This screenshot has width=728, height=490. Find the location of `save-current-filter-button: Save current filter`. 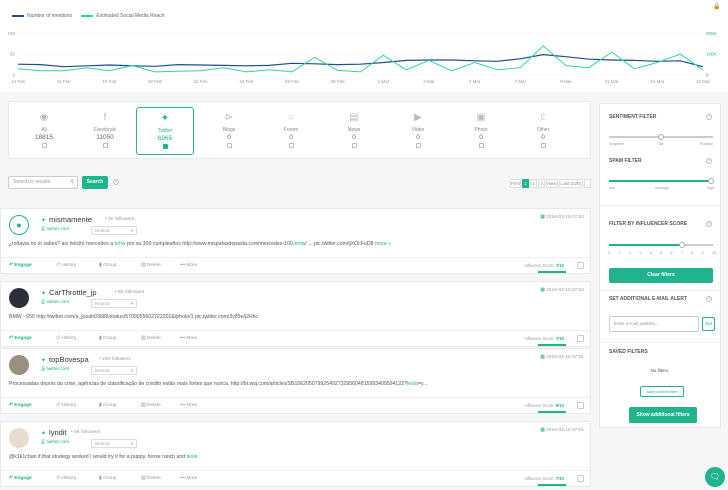

save-current-filter-button: Save current filter is located at coordinates (662, 391).